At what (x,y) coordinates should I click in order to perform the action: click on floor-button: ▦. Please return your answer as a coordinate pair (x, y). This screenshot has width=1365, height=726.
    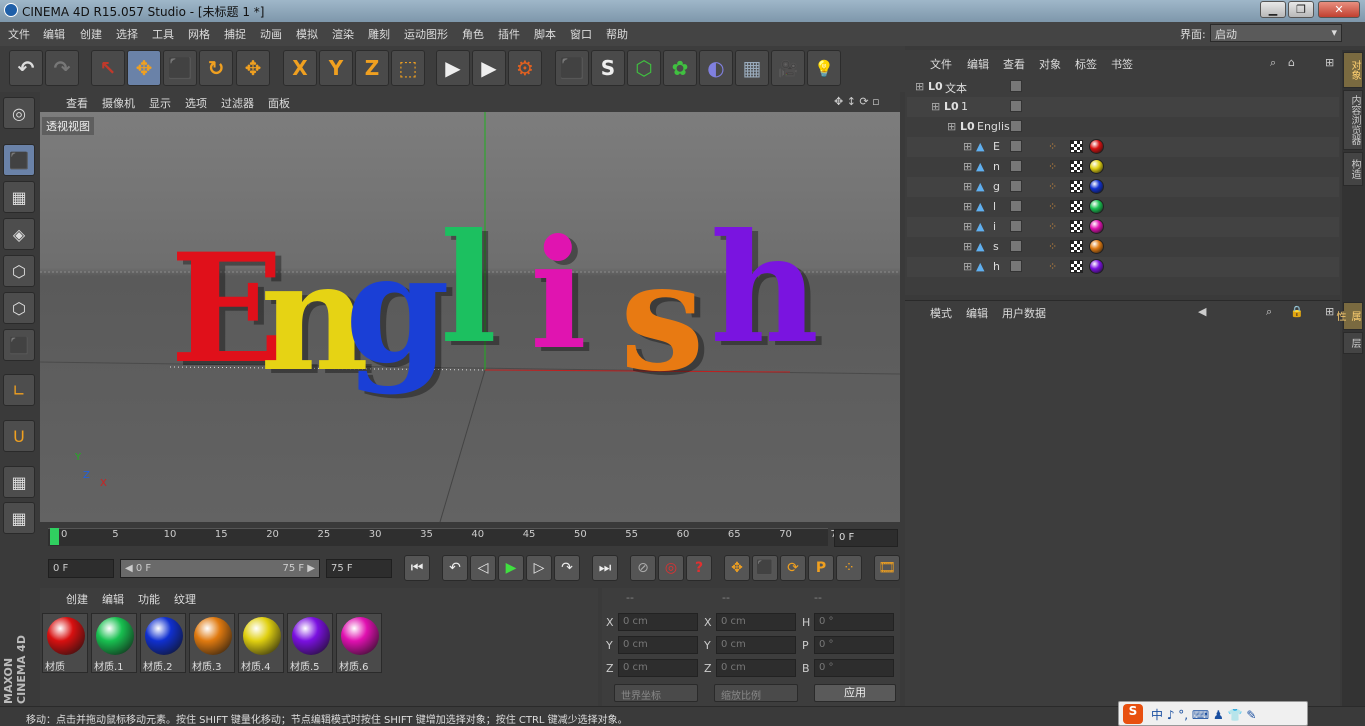
    Looking at the image, I should click on (752, 68).